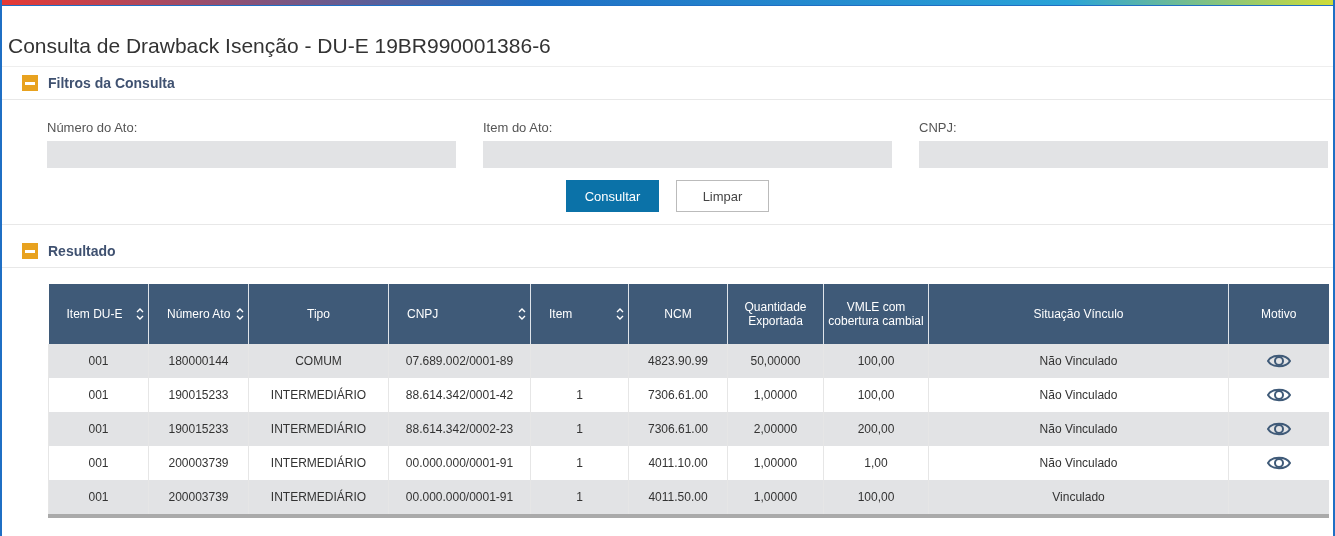 This screenshot has width=1335, height=536. Describe the element at coordinates (98, 314) in the screenshot. I see `column-header: Item DU-E` at that location.